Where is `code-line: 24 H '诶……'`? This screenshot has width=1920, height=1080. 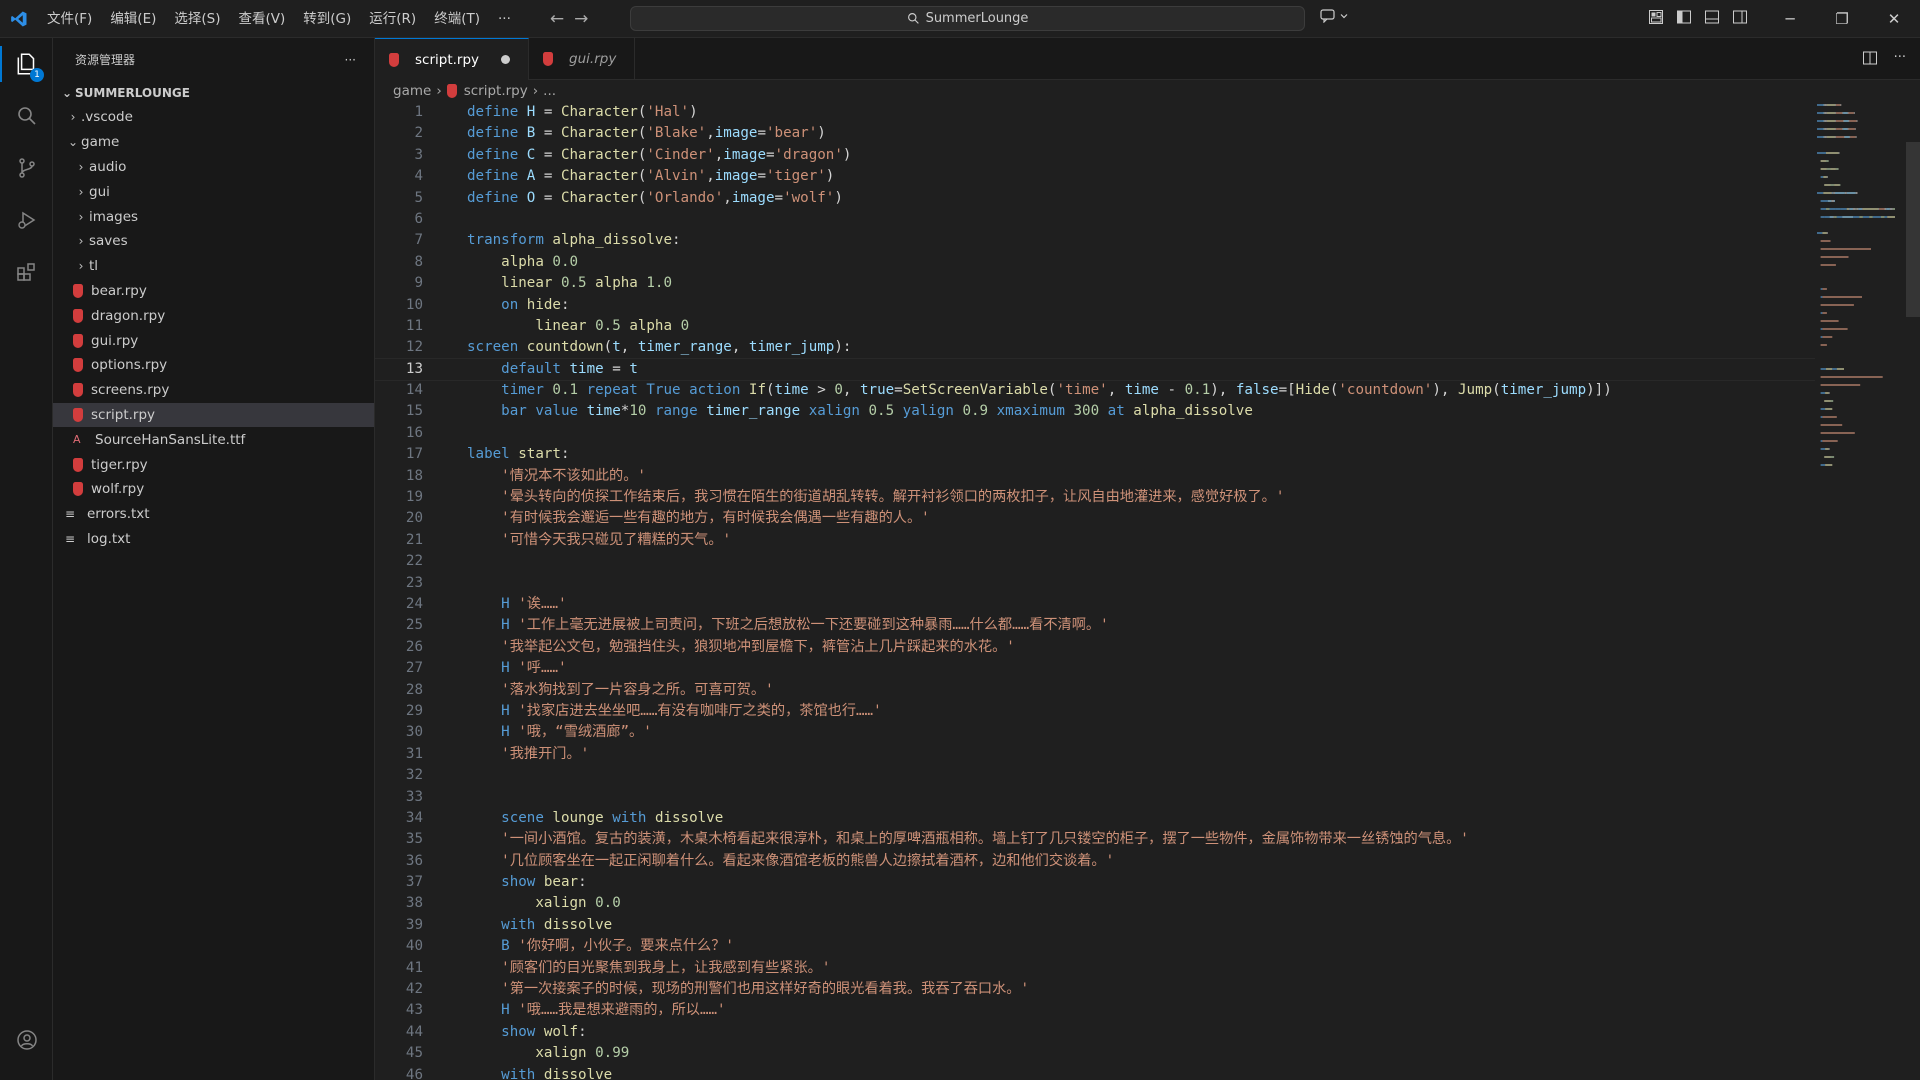 code-line: 24 H '诶……' is located at coordinates (1095, 604).